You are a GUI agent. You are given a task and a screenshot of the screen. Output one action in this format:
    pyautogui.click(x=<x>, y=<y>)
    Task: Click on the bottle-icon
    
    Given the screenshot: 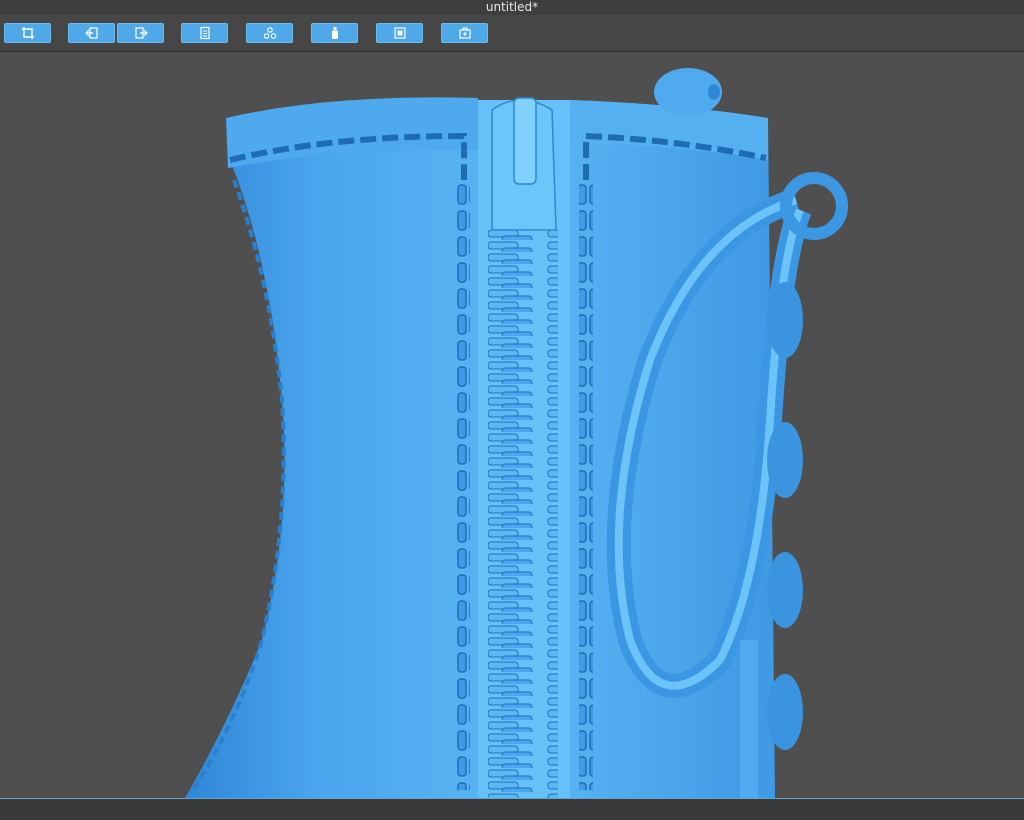 What is the action you would take?
    pyautogui.click(x=334, y=33)
    